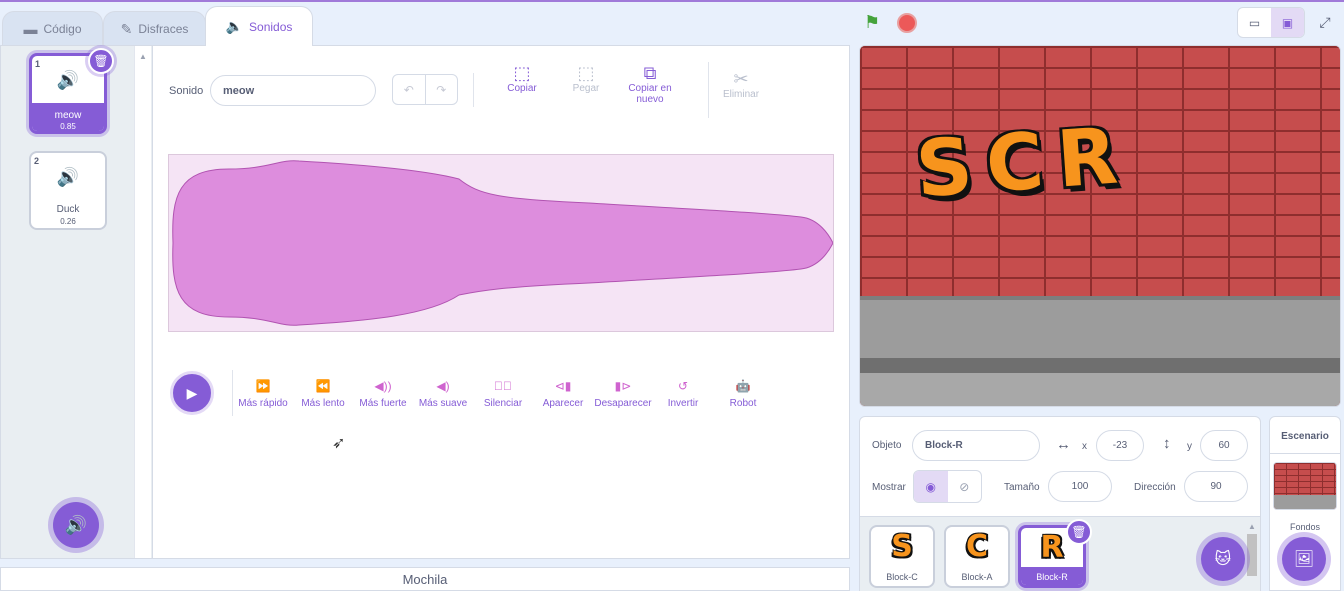  What do you see at coordinates (441, 89) in the screenshot?
I see `redo-icon: ↷` at bounding box center [441, 89].